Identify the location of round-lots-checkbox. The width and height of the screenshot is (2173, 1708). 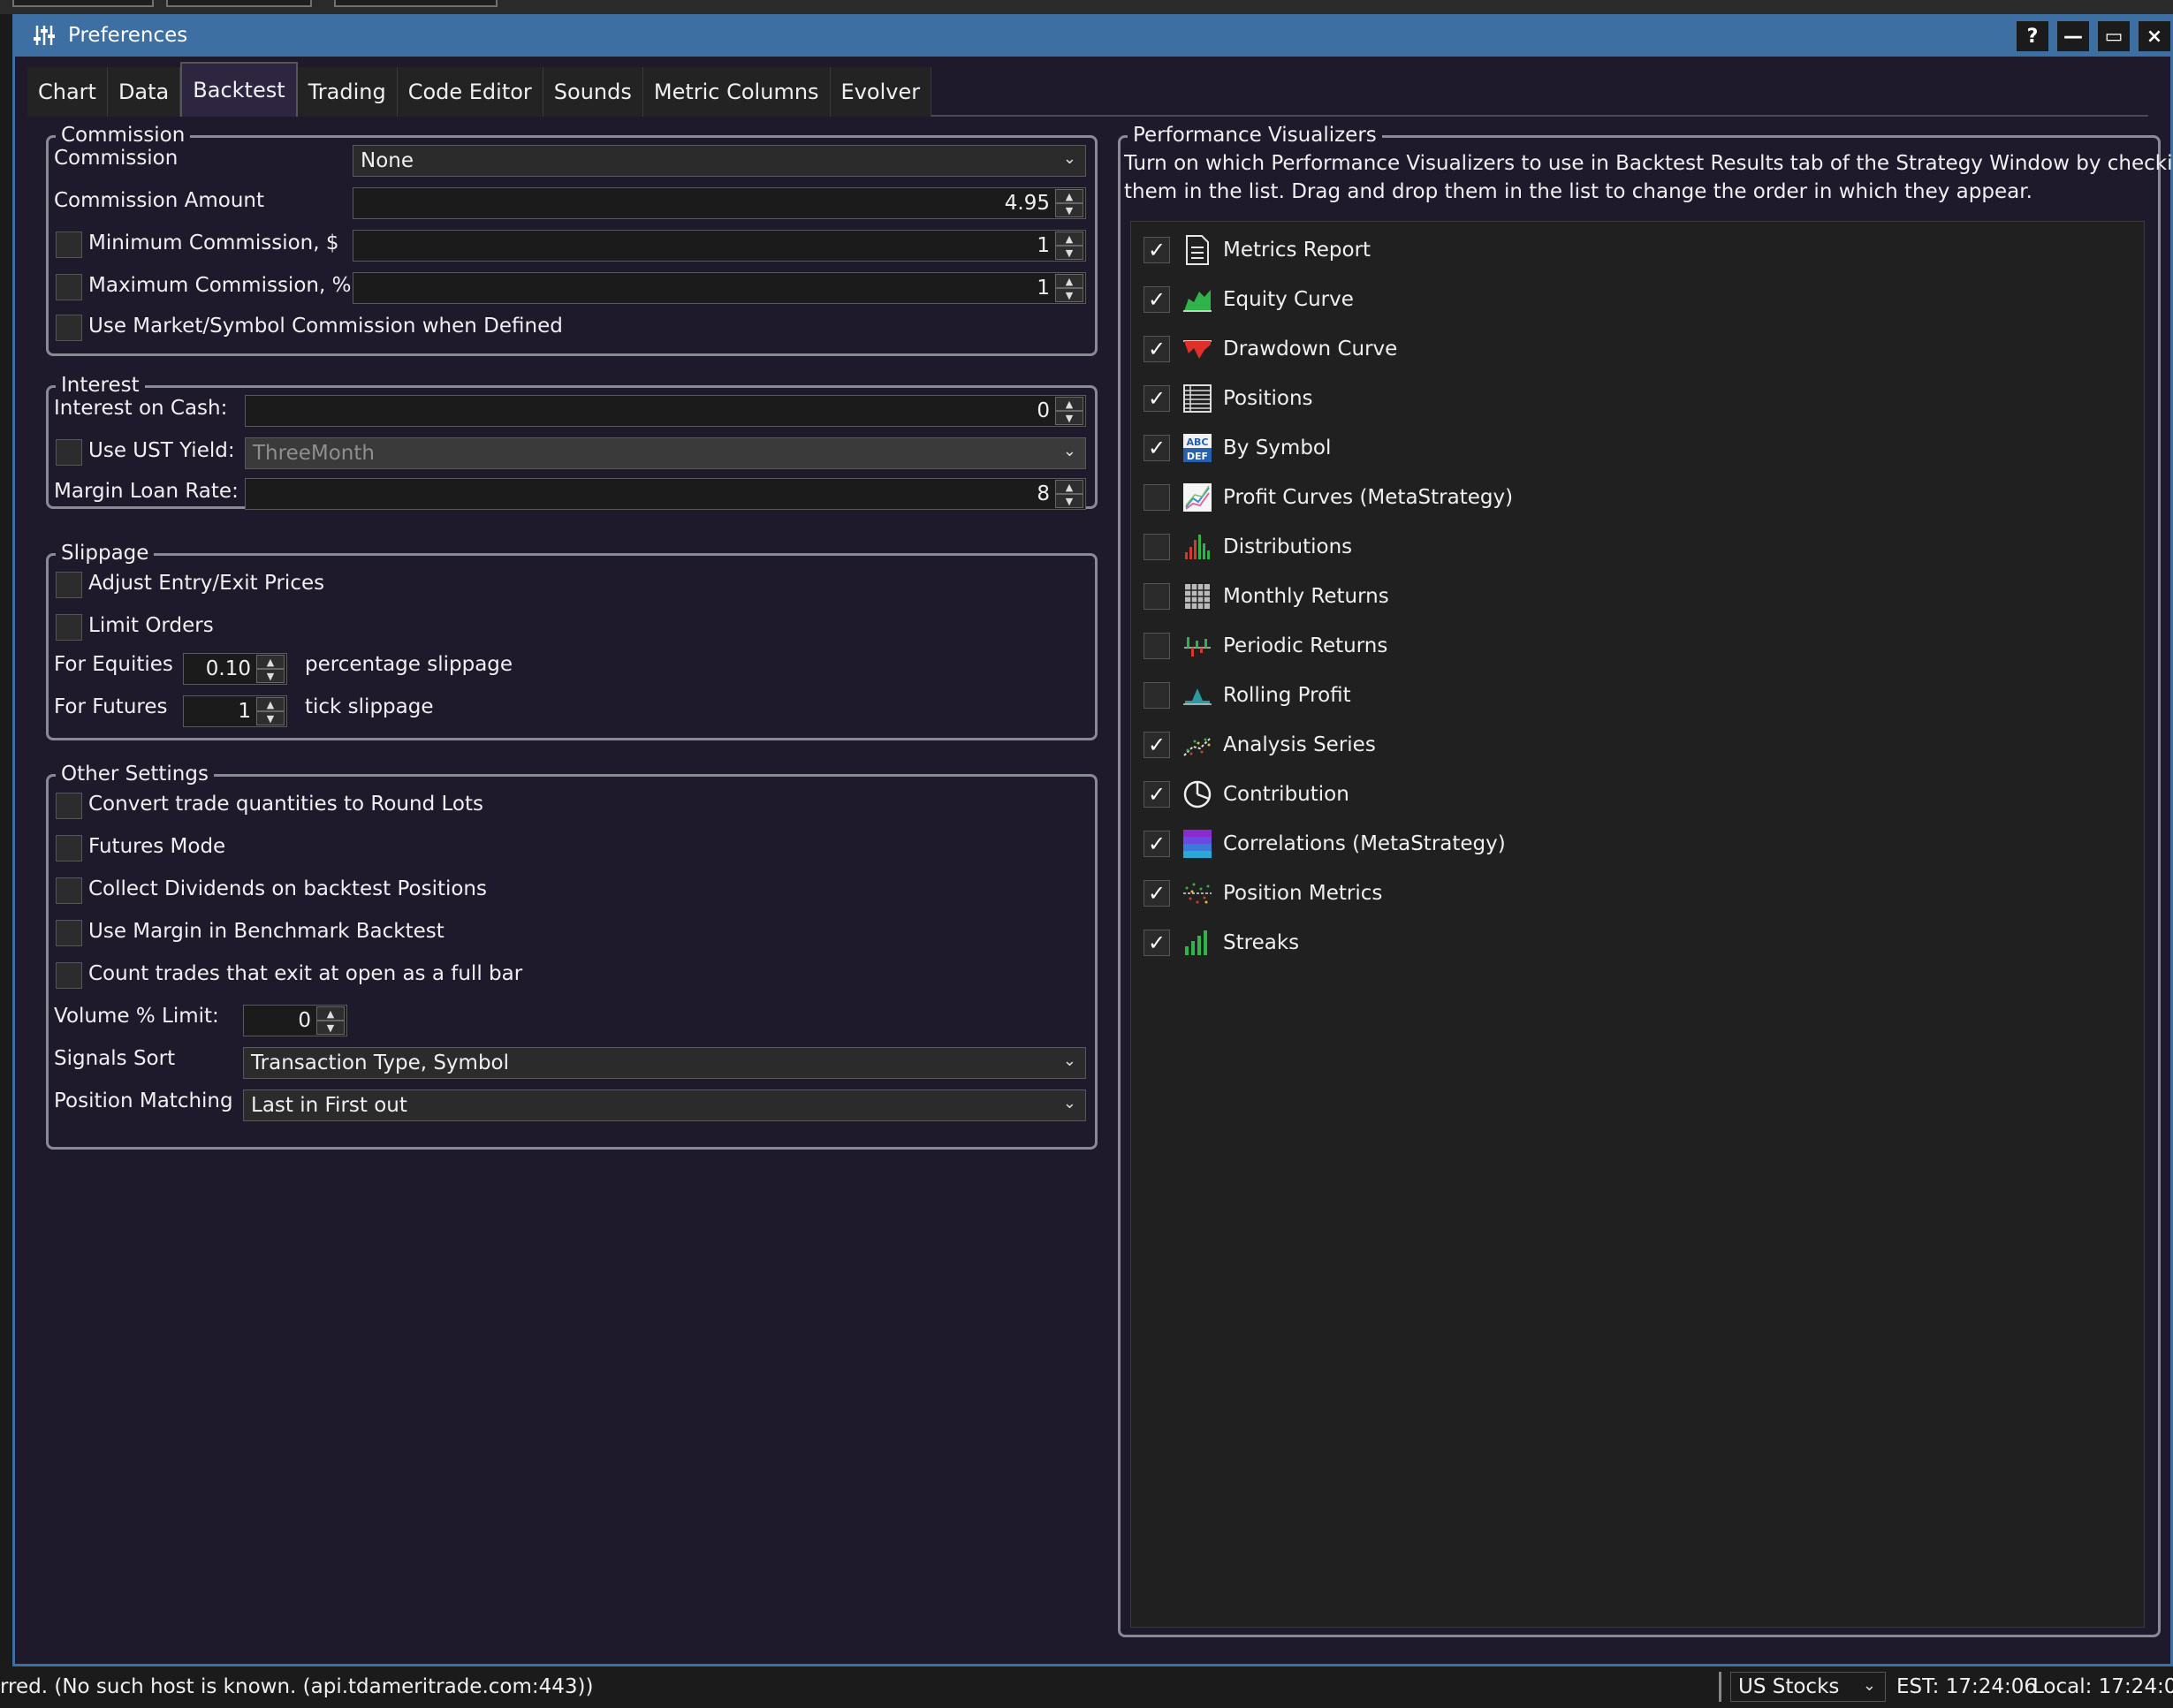
(69, 806).